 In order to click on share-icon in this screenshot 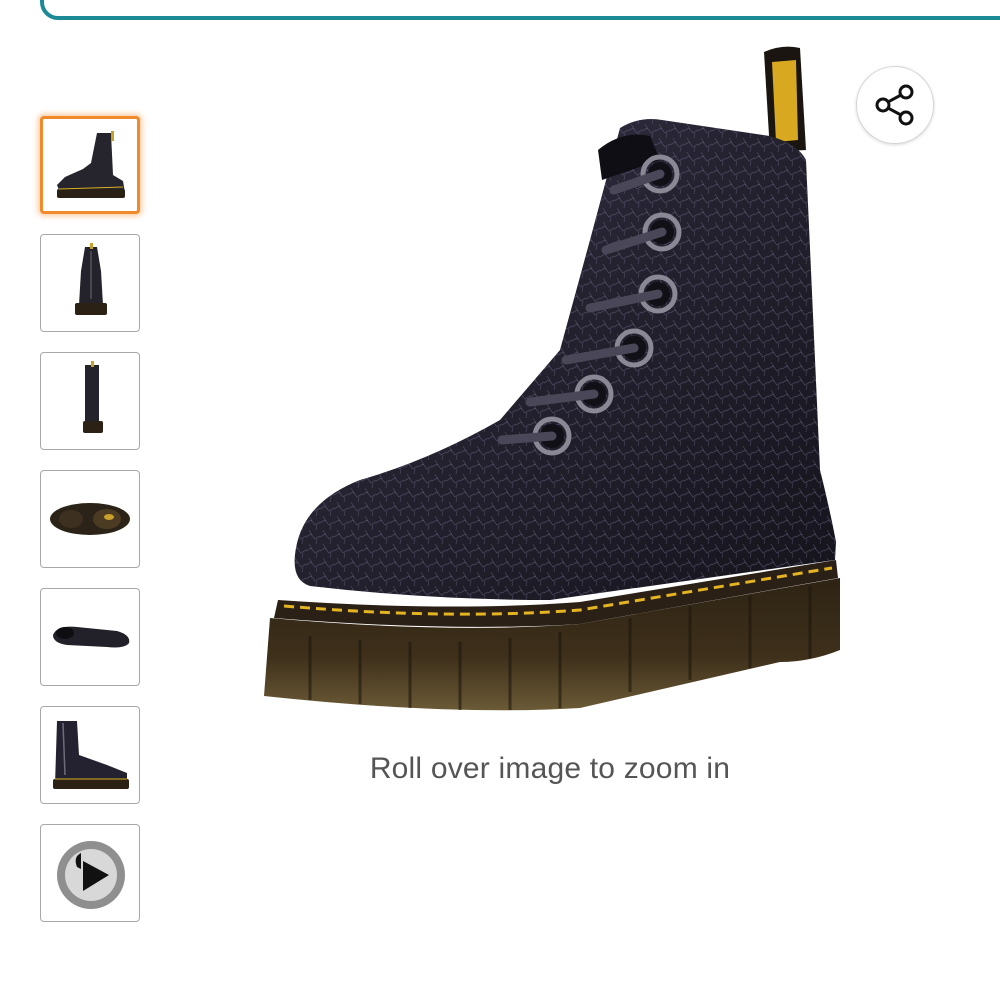, I will do `click(894, 105)`.